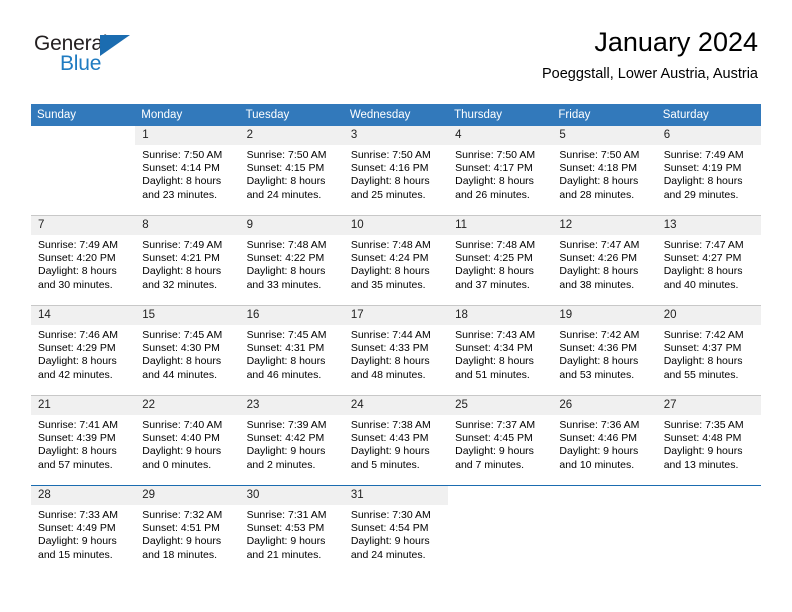 The height and width of the screenshot is (612, 792). I want to click on day-number: 31, so click(396, 495).